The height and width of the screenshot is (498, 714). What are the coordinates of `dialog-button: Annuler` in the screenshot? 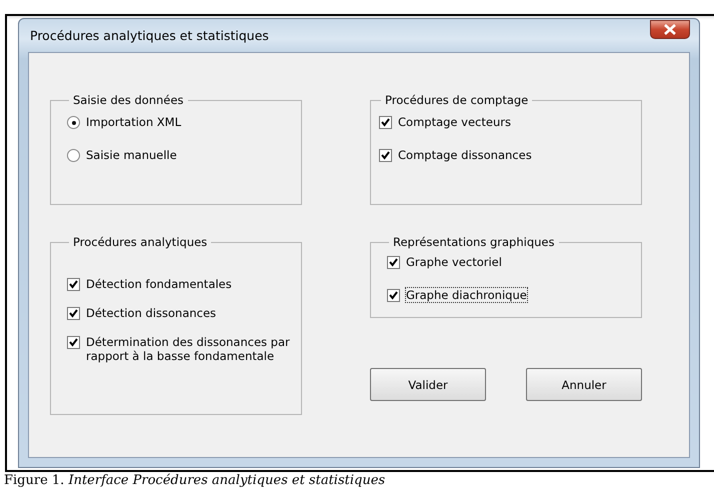 It's located at (584, 384).